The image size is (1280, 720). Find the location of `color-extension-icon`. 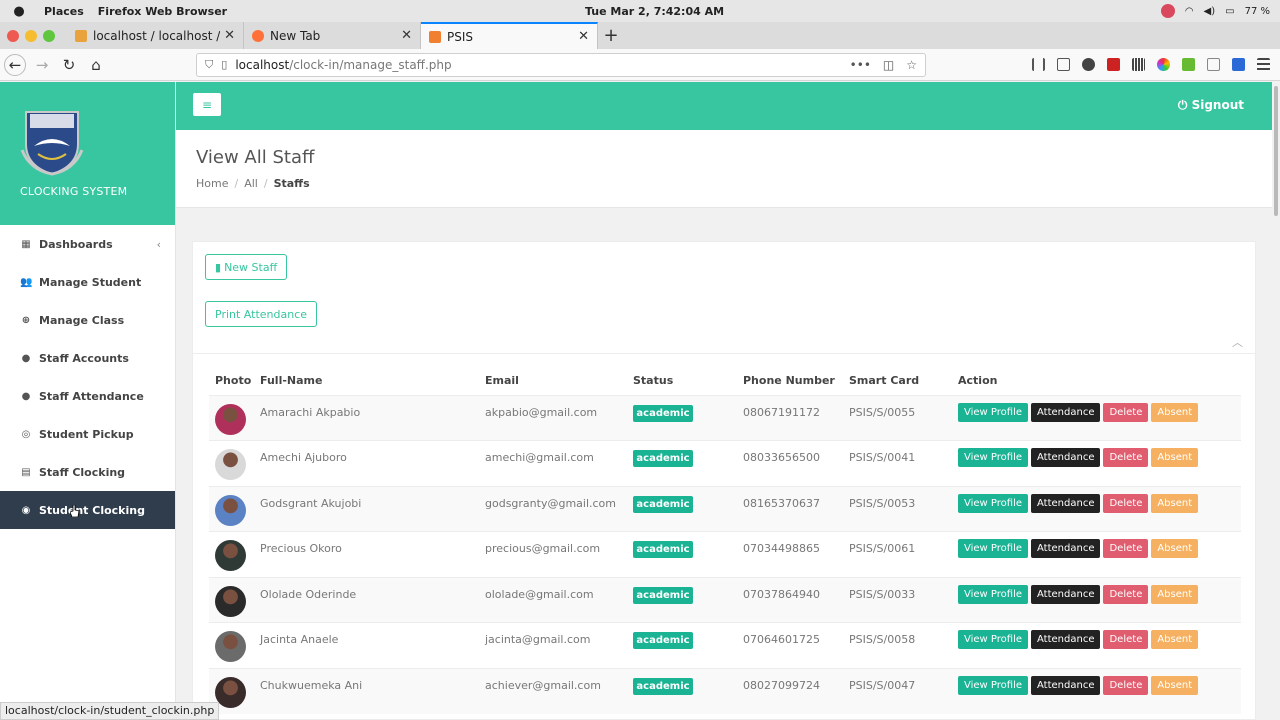

color-extension-icon is located at coordinates (1163, 64).